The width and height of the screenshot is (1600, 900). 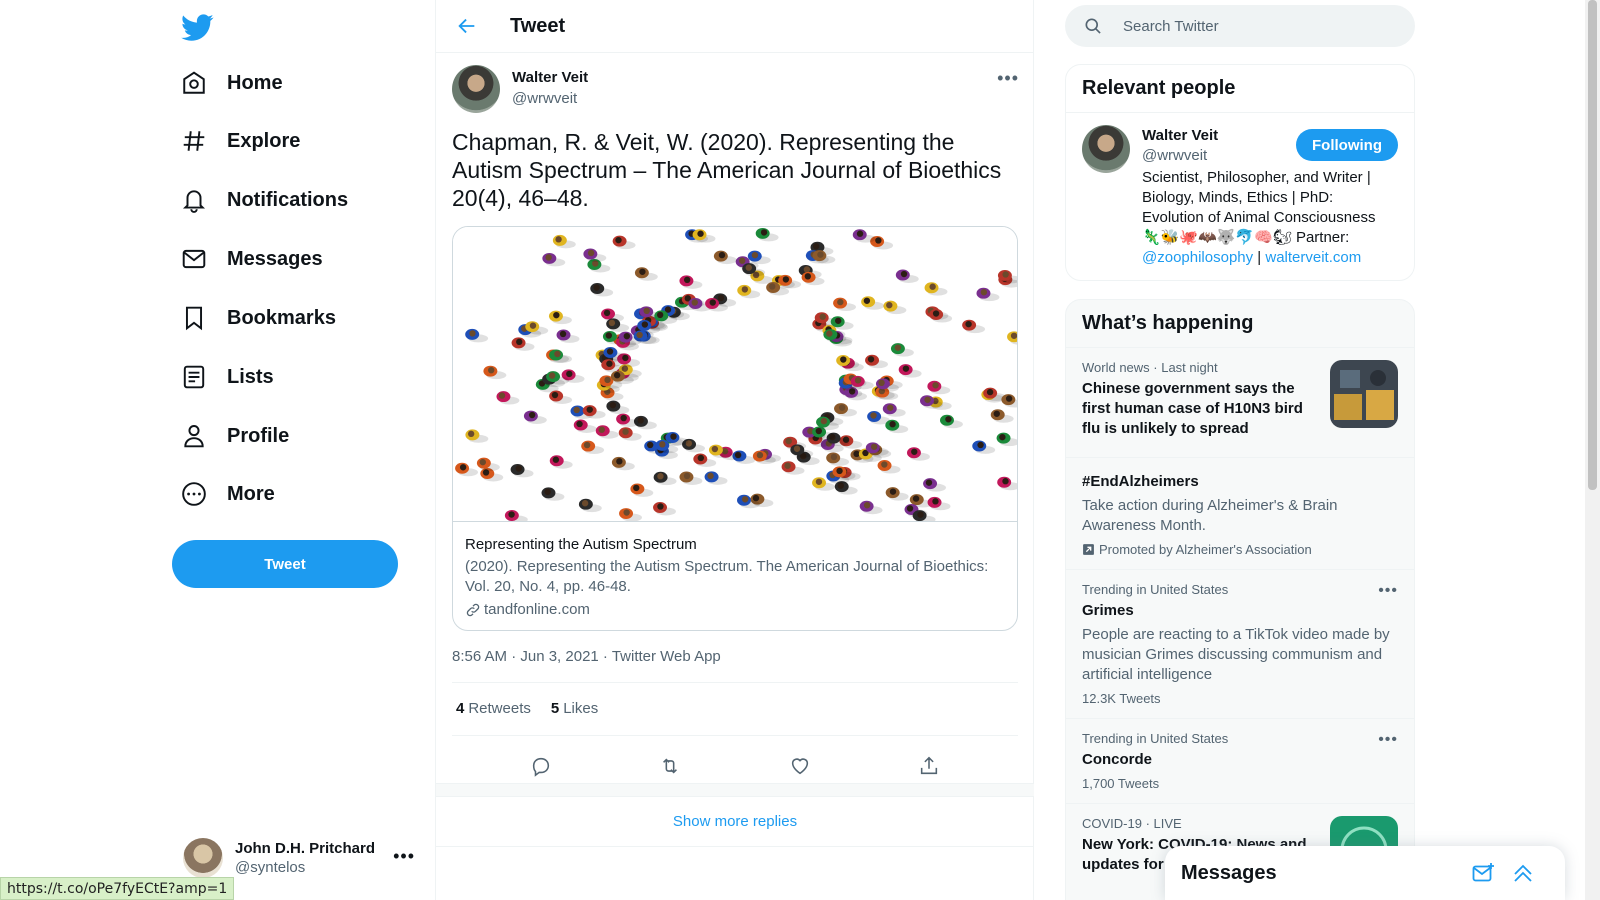 I want to click on tweet-source: Twitter Web App, so click(x=666, y=656).